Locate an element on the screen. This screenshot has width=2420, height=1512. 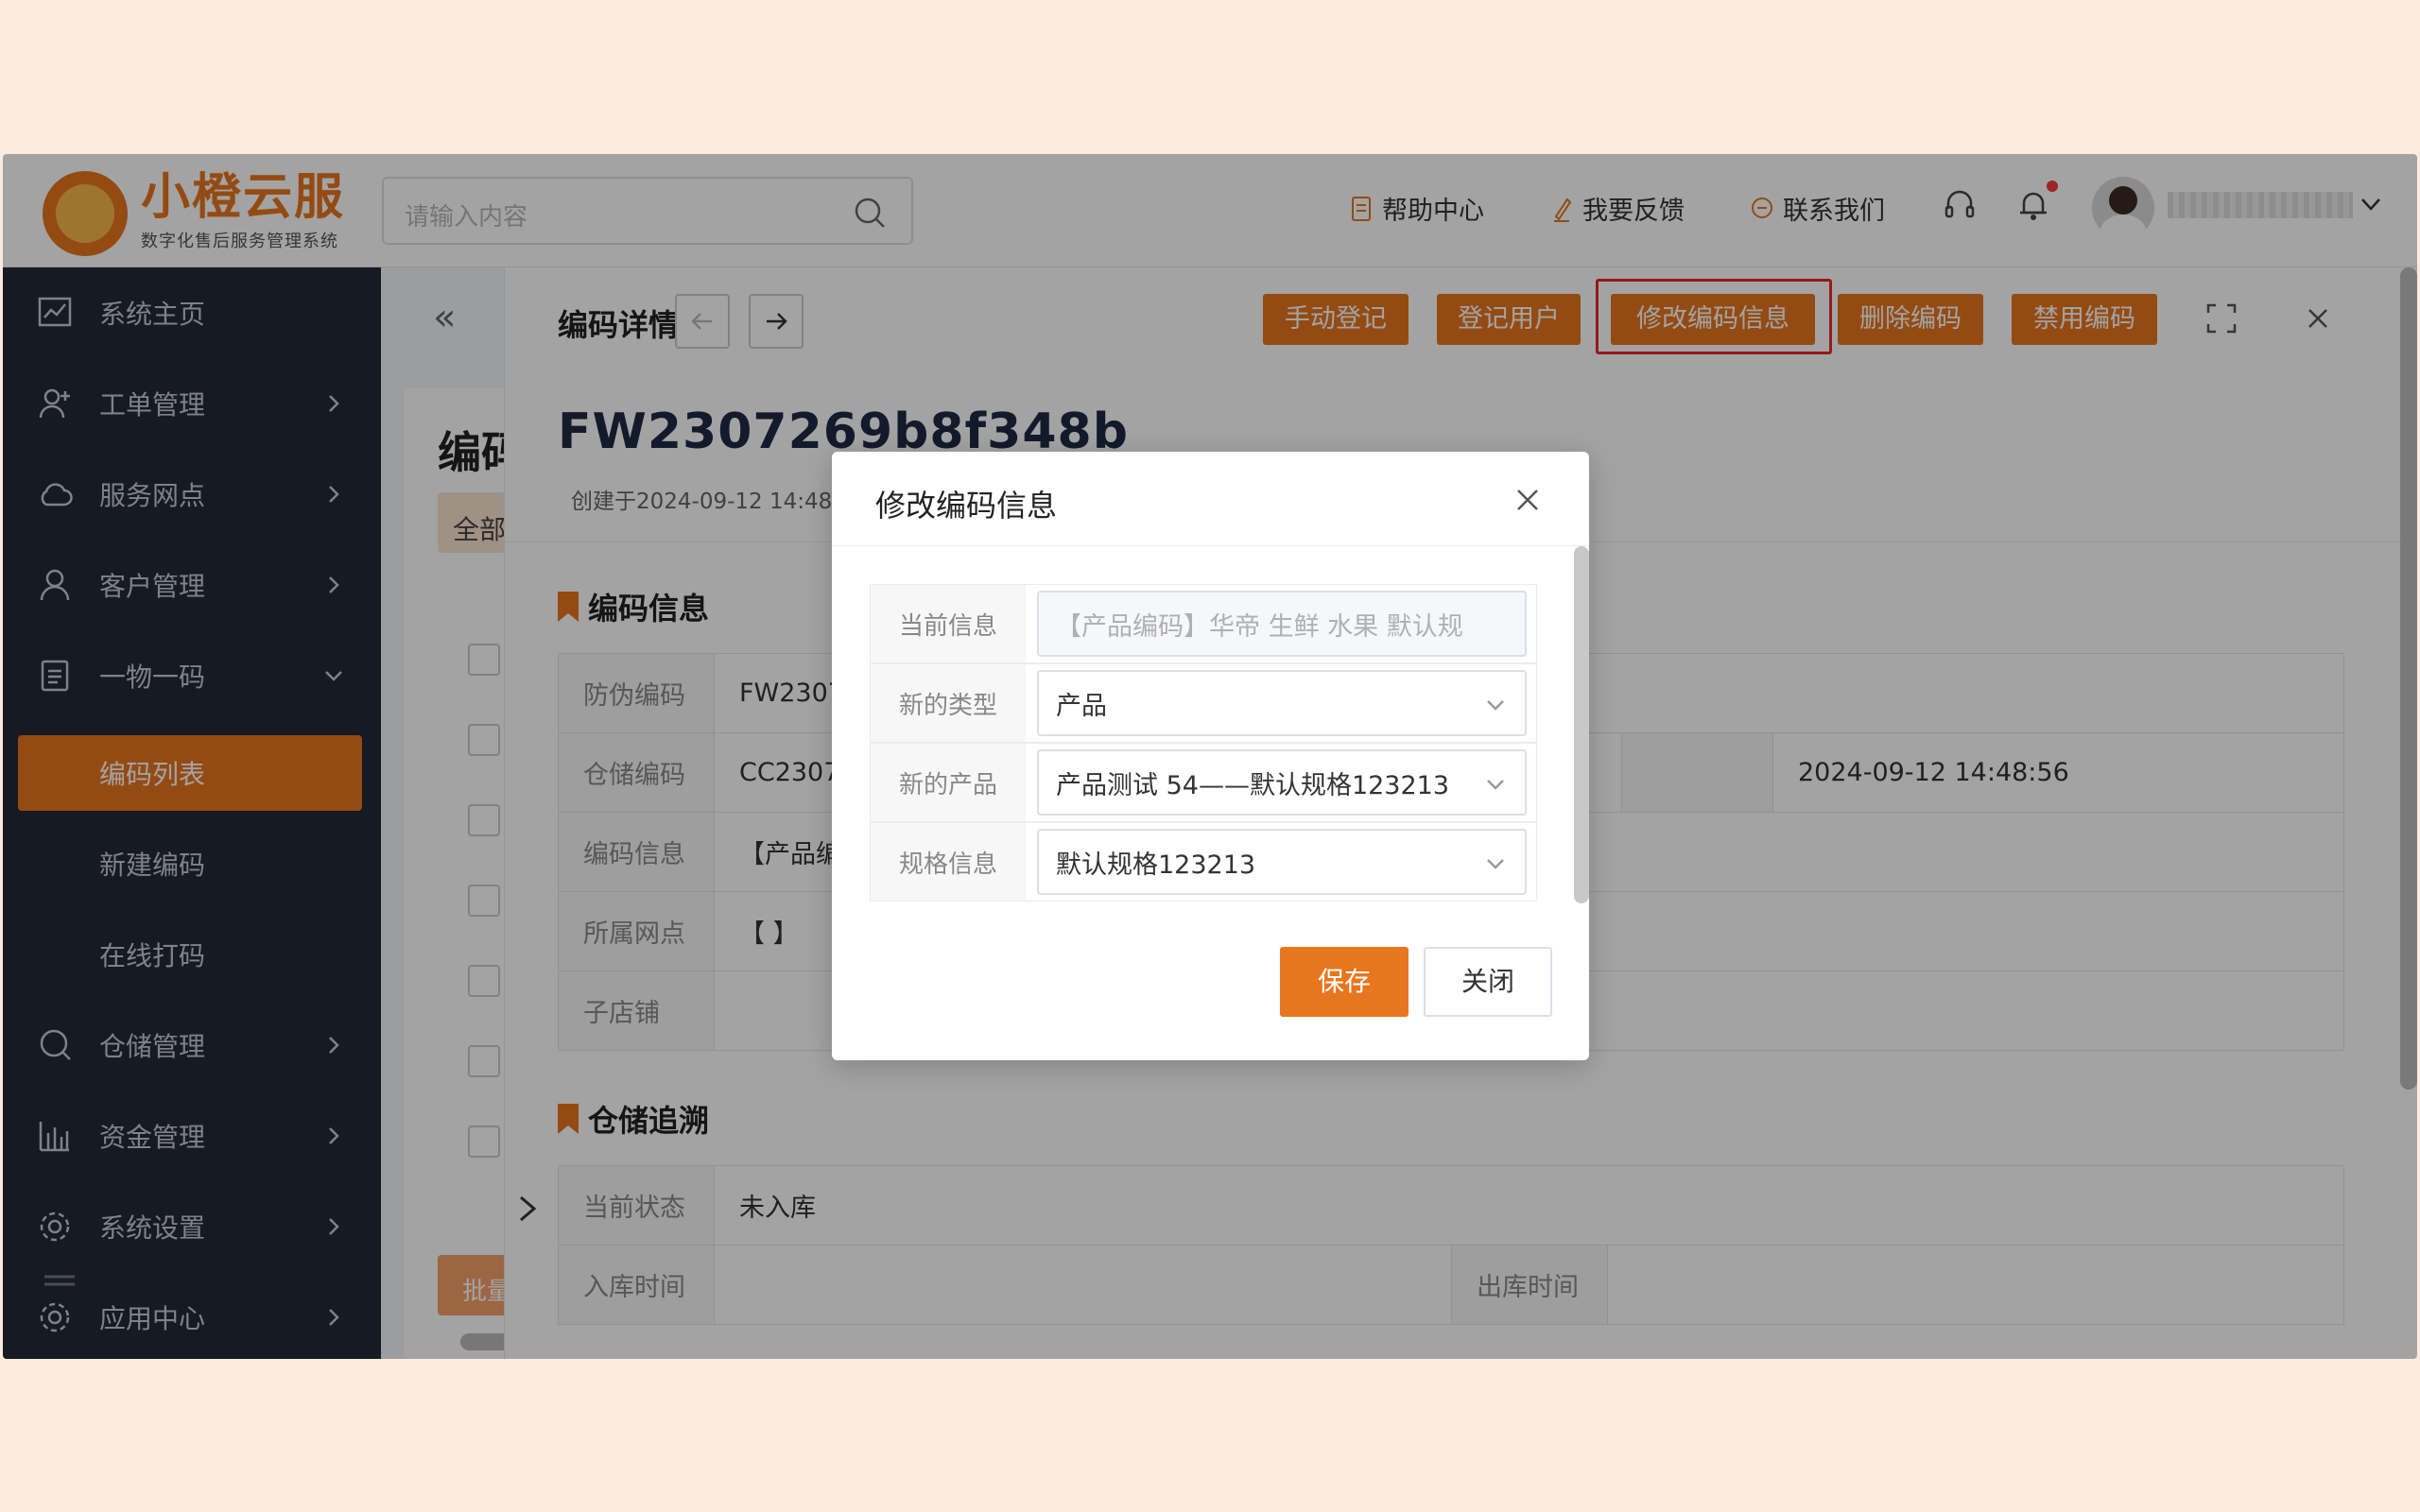
select-value: 产品 is located at coordinates (1082, 706).